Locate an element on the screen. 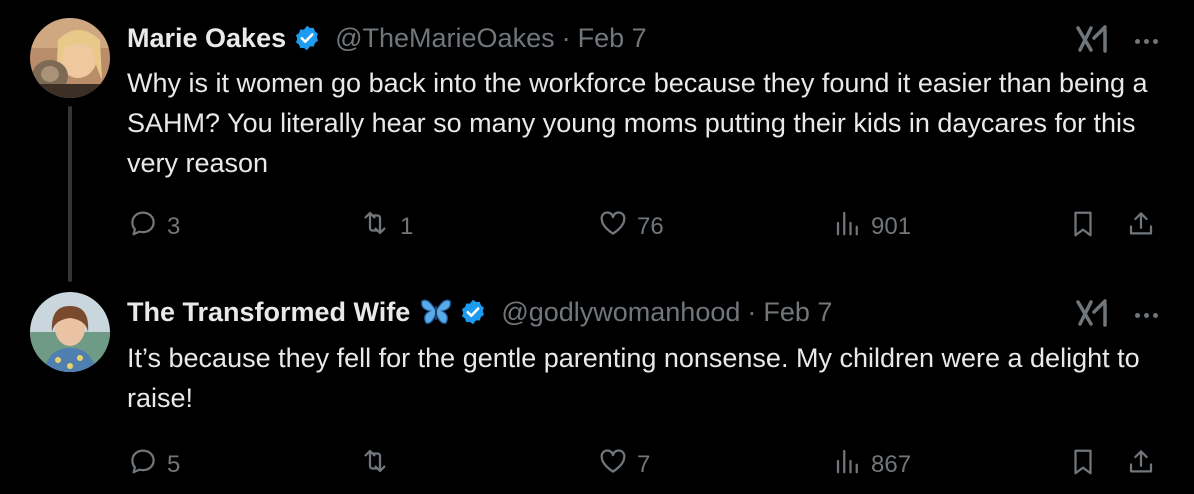 Image resolution: width=1194 pixels, height=494 pixels. retweet-count: 1 is located at coordinates (407, 226).